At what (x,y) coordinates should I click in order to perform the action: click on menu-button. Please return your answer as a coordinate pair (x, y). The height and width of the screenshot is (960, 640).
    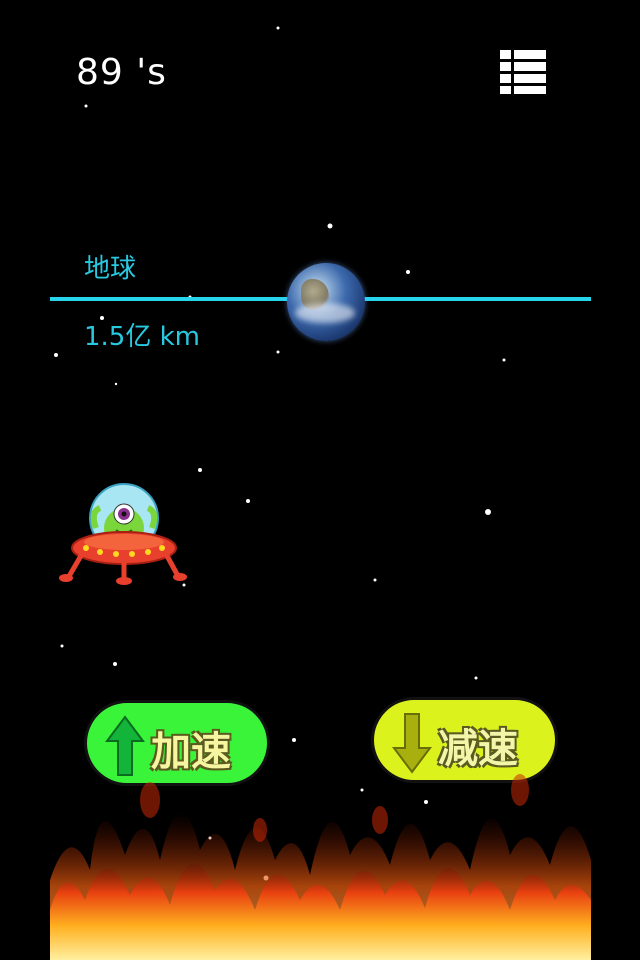
    Looking at the image, I should click on (523, 72).